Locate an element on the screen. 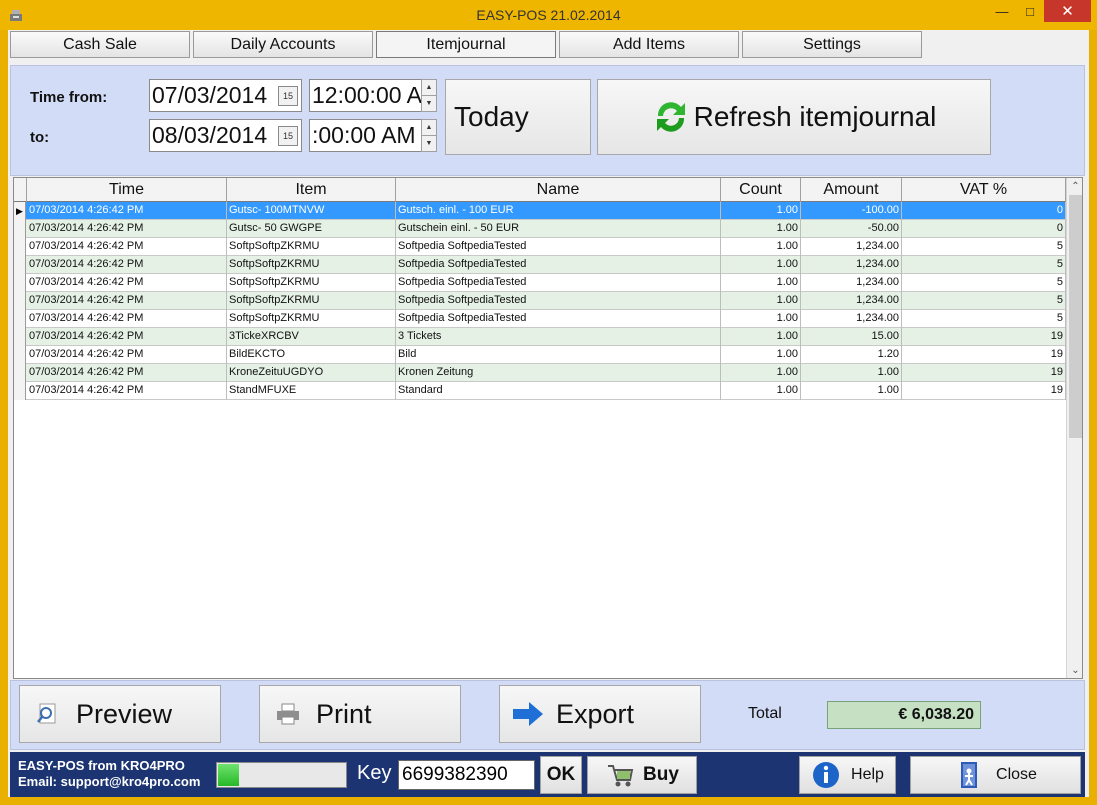 The image size is (1097, 805). window-close-button: ✕ is located at coordinates (1067, 11).